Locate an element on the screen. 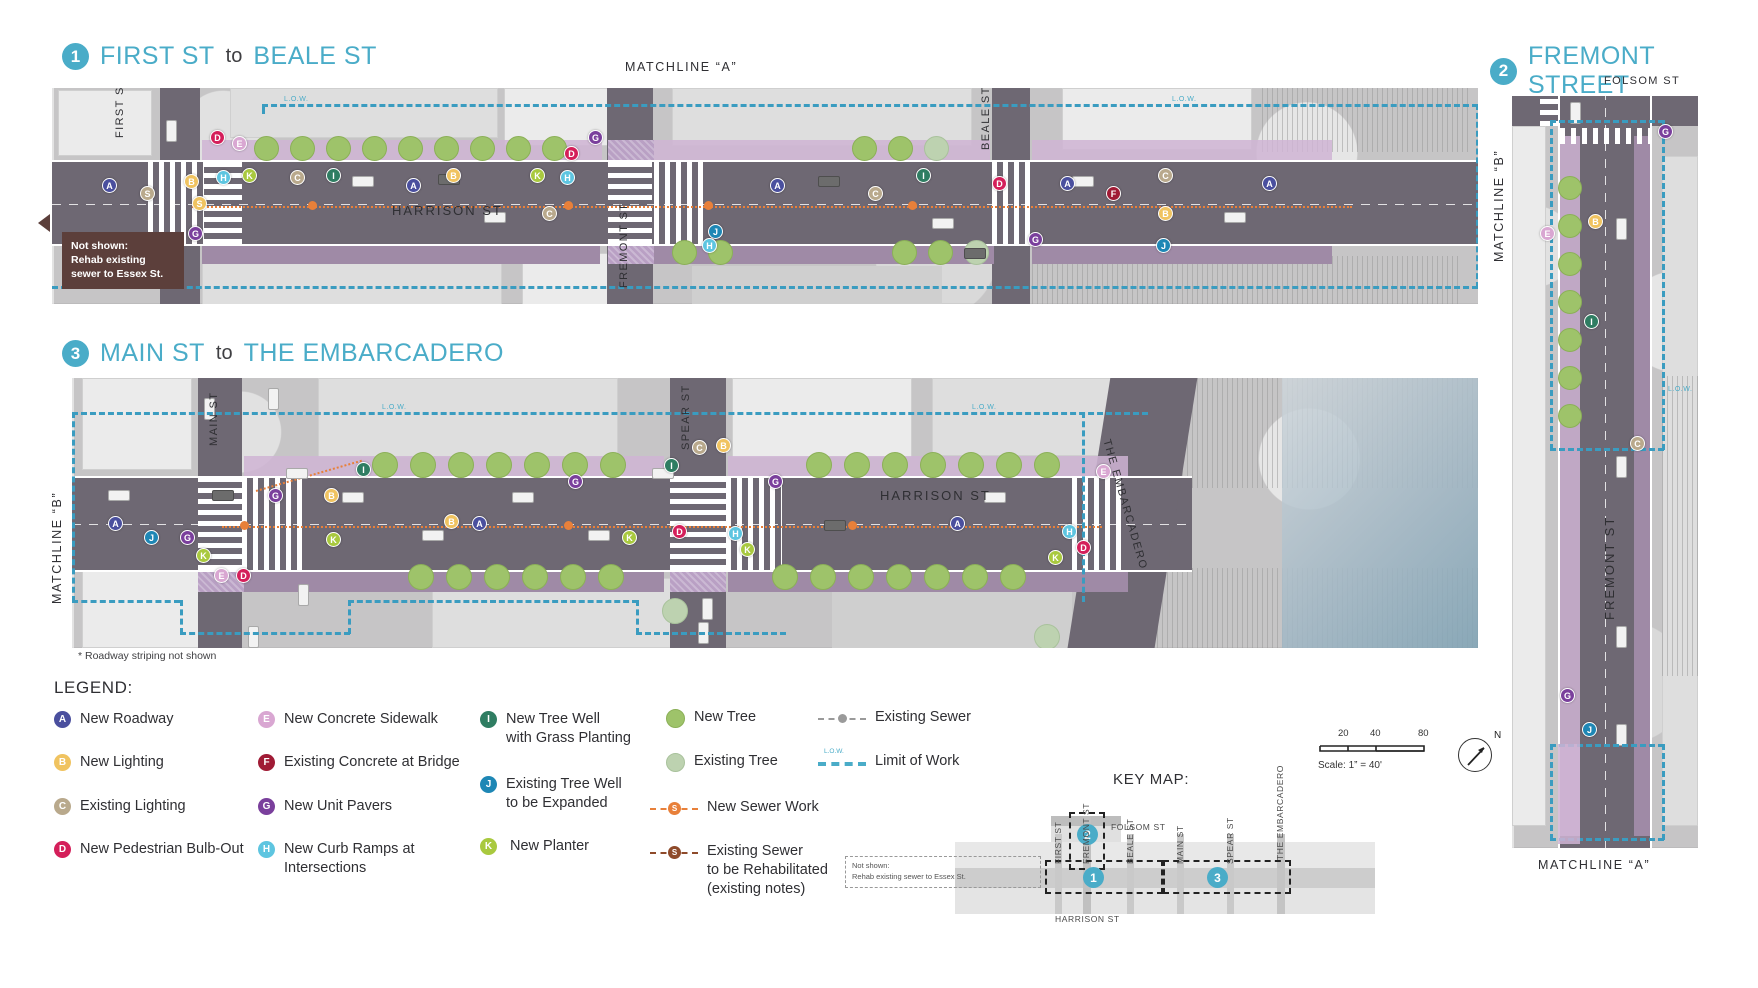 Image resolution: width=1758 pixels, height=988 pixels. key-map-marker-1: 1 is located at coordinates (1093, 877).